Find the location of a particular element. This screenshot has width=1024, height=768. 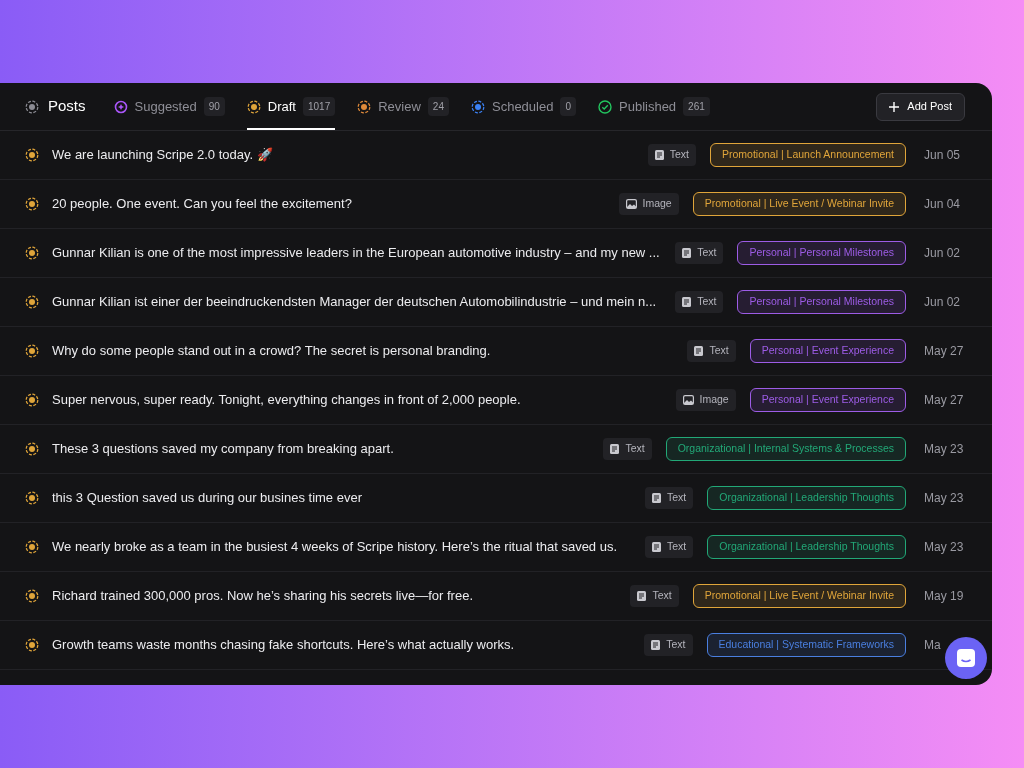

add-post-button: Add Post is located at coordinates (920, 106).